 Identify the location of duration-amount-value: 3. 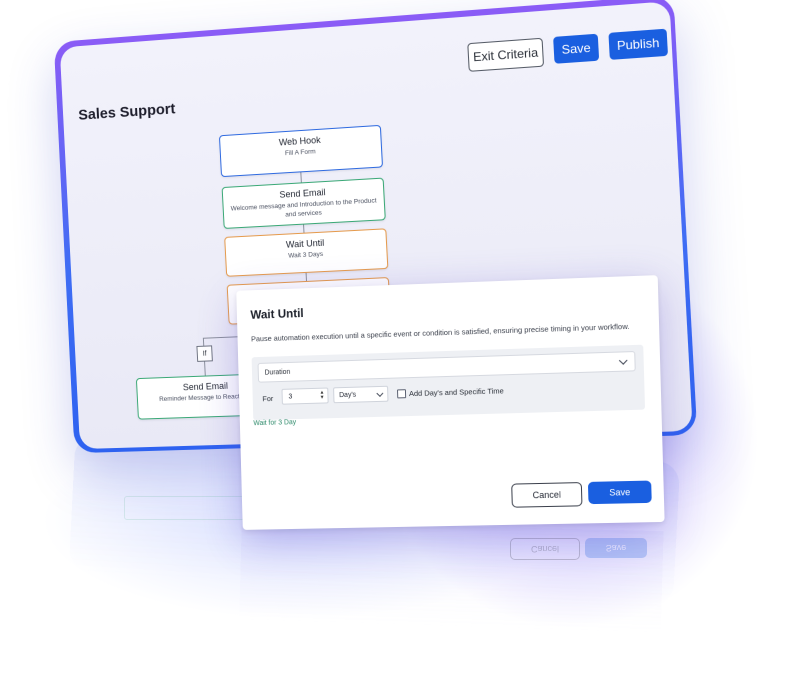
(290, 397).